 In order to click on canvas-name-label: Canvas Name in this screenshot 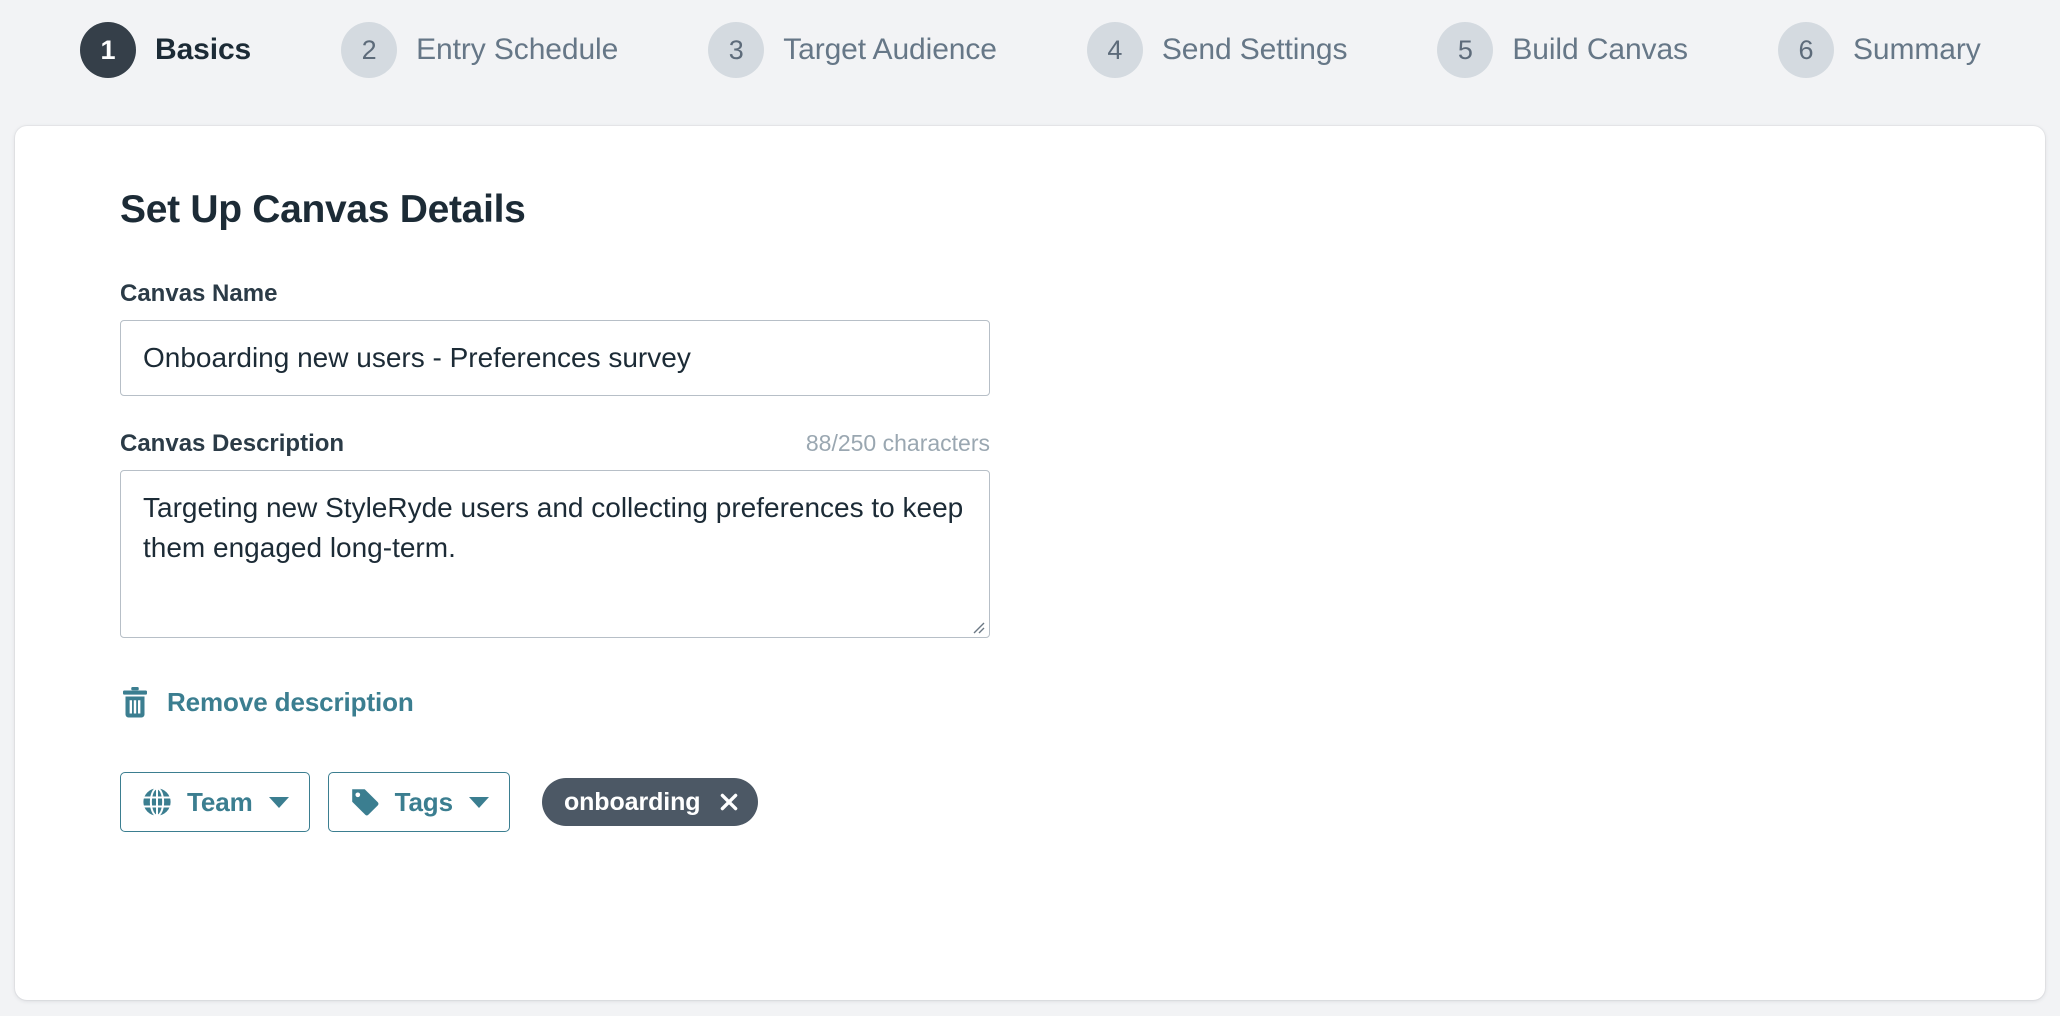, I will do `click(199, 293)`.